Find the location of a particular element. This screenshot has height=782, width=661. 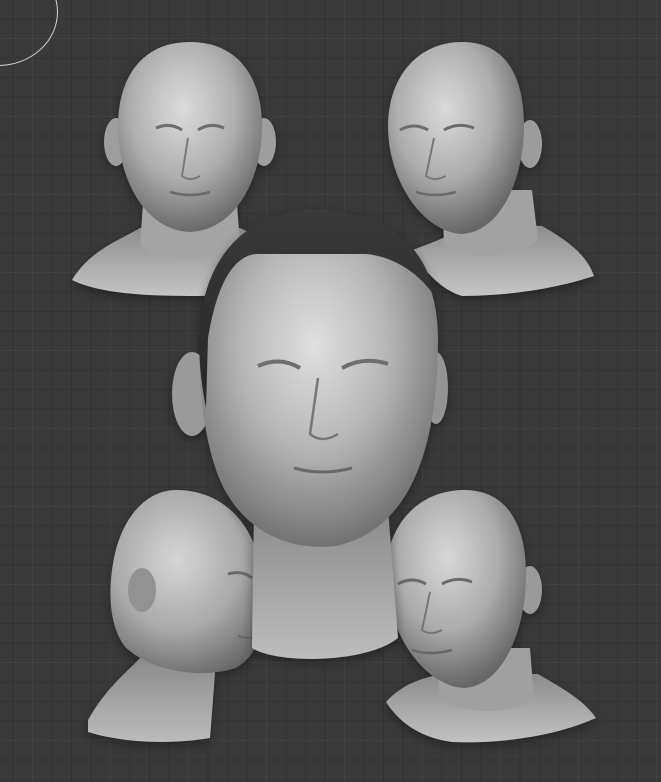

brush-cursor-ring is located at coordinates (29, 33).